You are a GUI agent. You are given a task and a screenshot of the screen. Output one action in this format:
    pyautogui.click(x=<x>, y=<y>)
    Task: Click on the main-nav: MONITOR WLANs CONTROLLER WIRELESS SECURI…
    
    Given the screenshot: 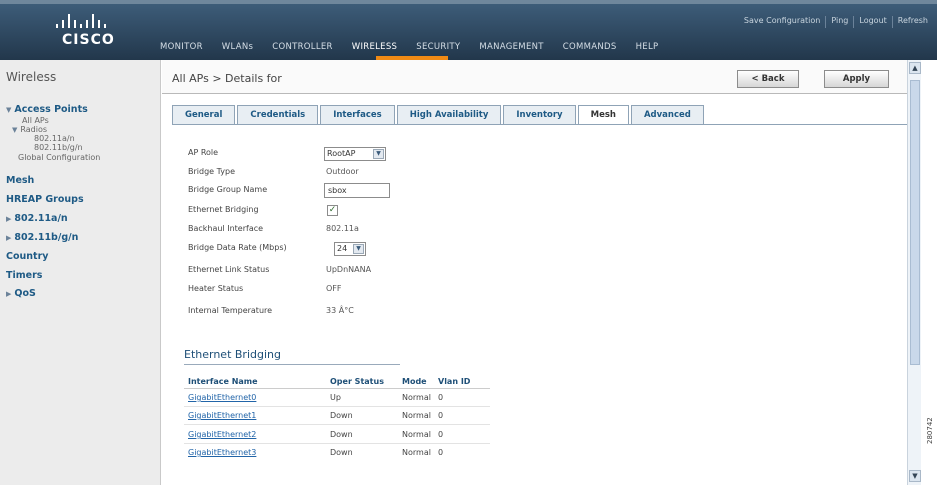 What is the action you would take?
    pyautogui.click(x=418, y=49)
    